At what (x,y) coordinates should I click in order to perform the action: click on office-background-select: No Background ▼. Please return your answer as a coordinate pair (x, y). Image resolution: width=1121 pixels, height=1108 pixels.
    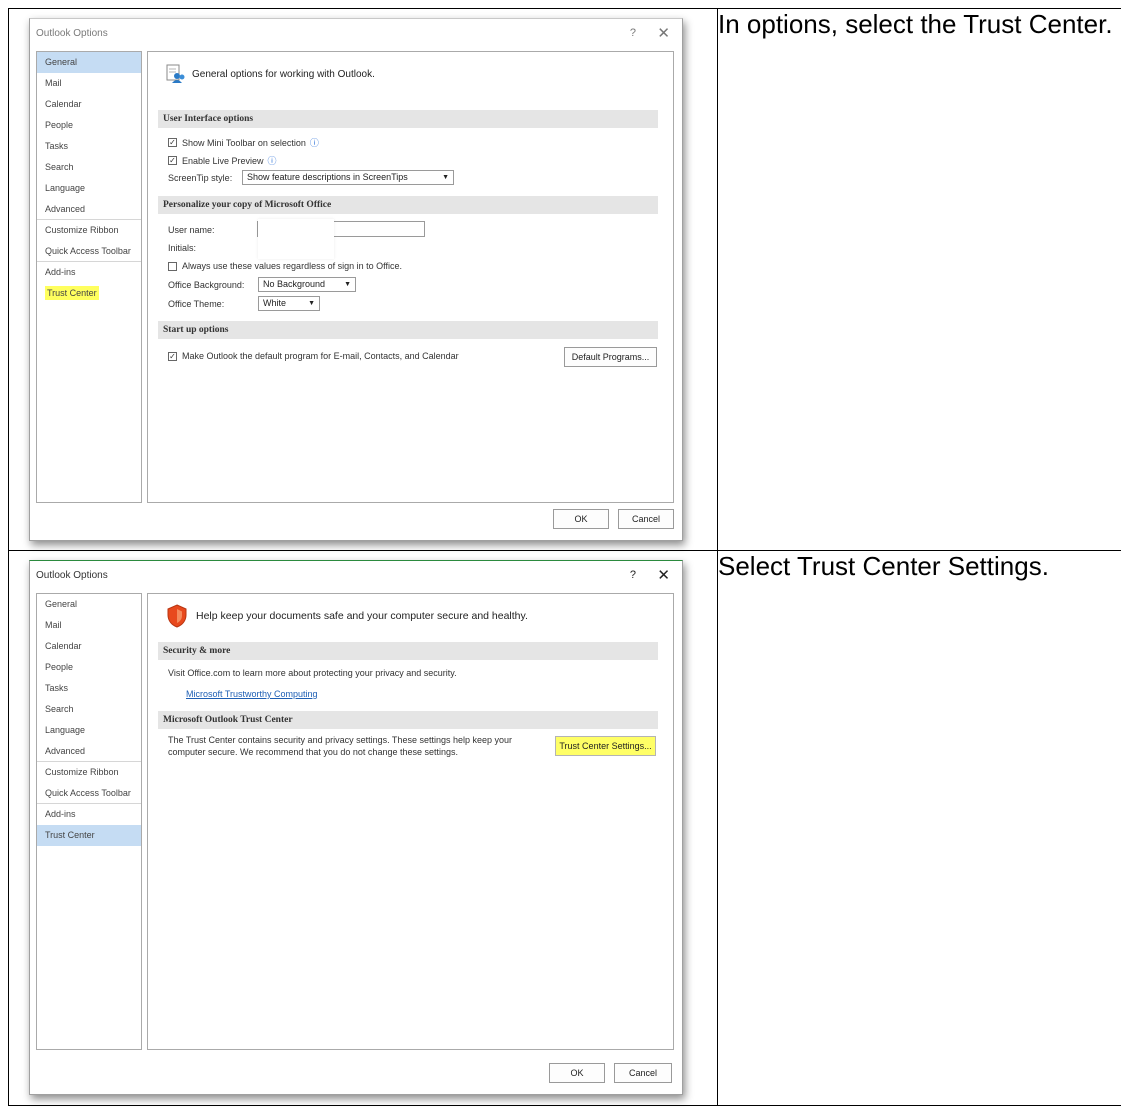
    Looking at the image, I should click on (307, 284).